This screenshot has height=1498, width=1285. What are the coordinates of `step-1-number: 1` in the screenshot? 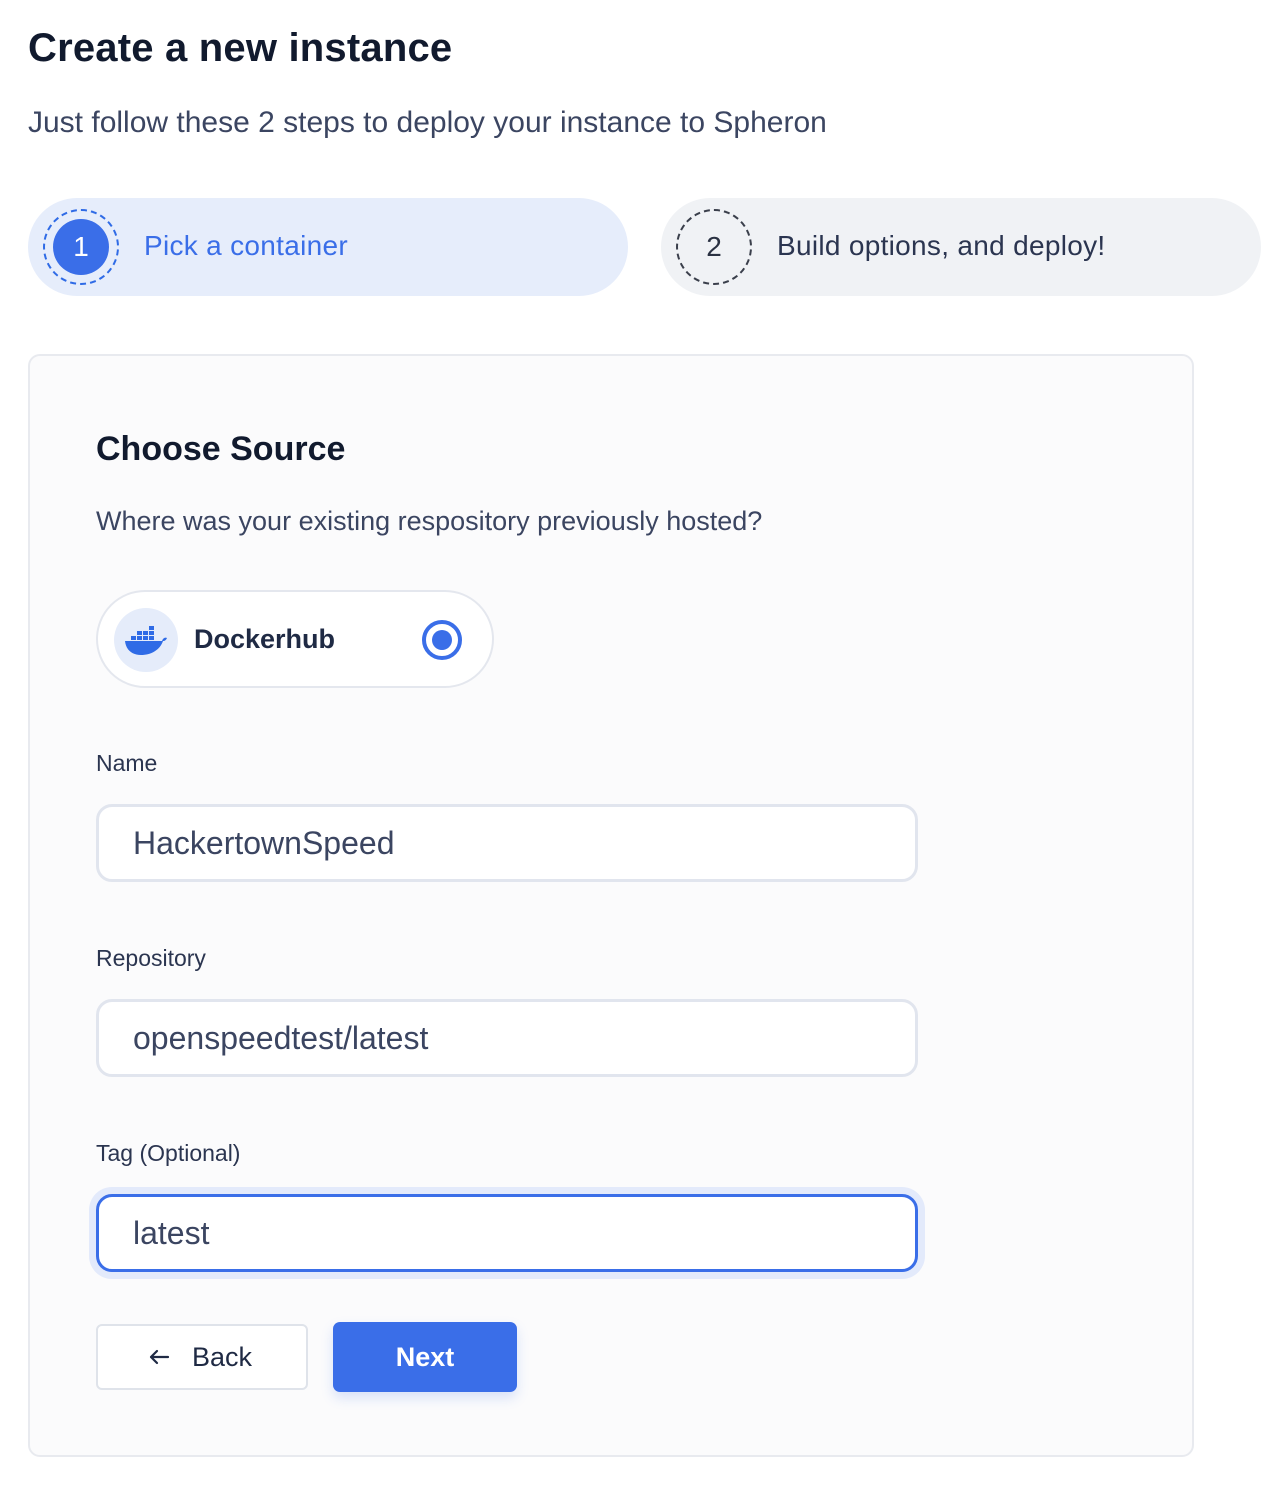 It's located at (81, 247).